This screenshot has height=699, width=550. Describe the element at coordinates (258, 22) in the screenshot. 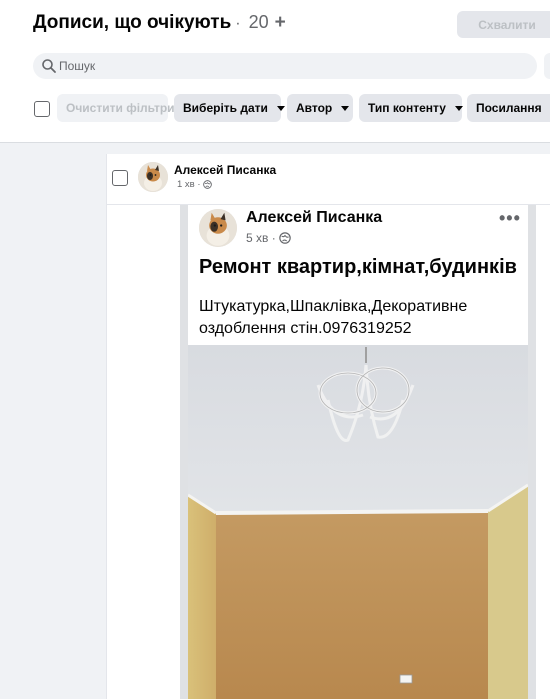

I see `pending-count: 20` at that location.